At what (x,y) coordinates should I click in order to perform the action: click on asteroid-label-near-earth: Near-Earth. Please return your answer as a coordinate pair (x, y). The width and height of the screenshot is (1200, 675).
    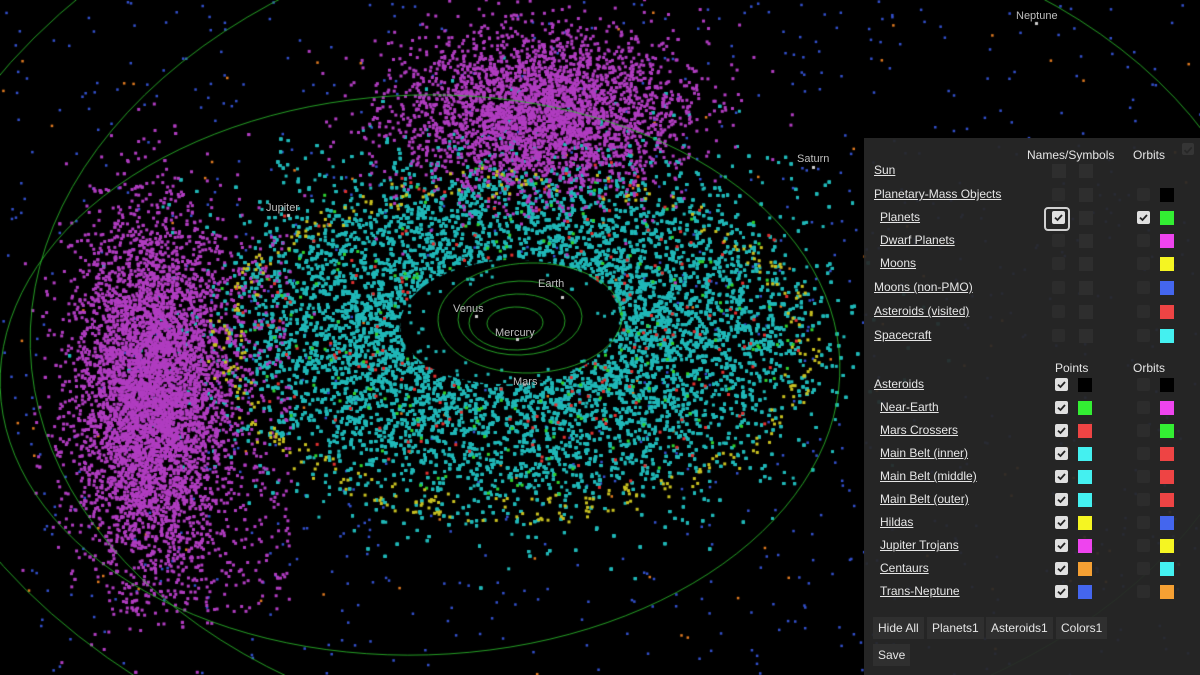
    Looking at the image, I should click on (909, 407).